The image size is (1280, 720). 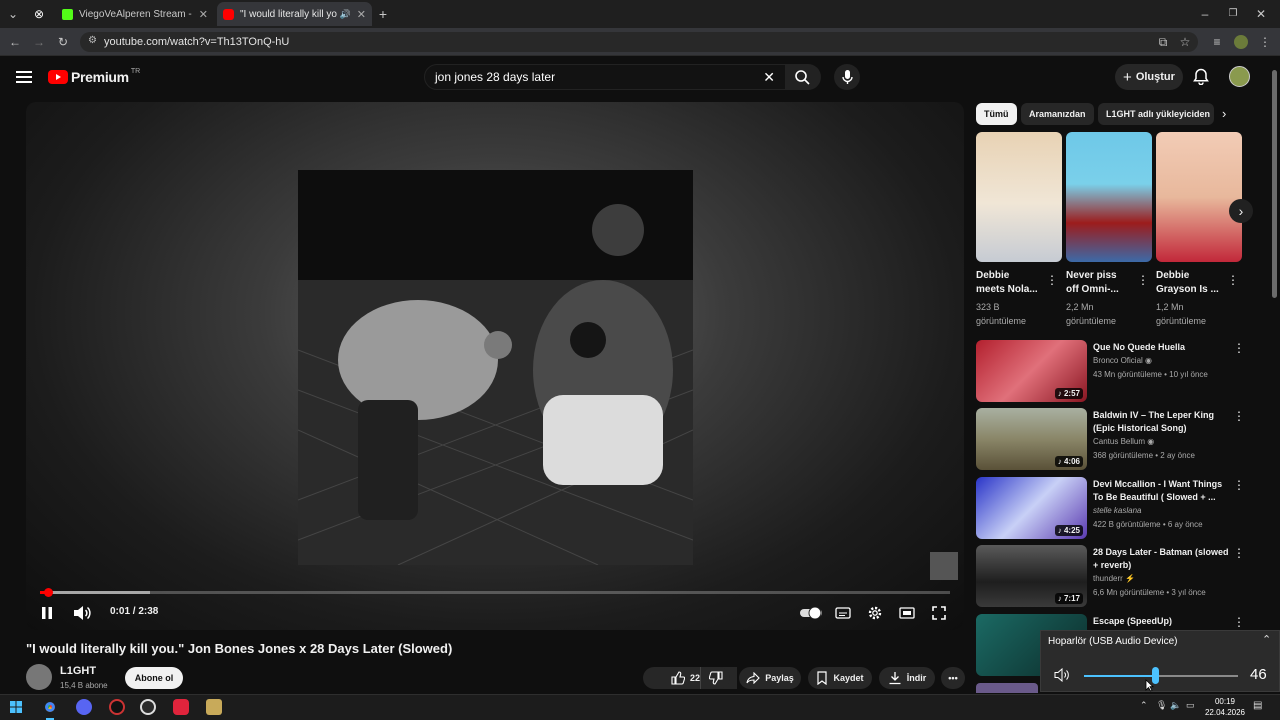 What do you see at coordinates (1062, 675) in the screenshot?
I see `speaker-icon` at bounding box center [1062, 675].